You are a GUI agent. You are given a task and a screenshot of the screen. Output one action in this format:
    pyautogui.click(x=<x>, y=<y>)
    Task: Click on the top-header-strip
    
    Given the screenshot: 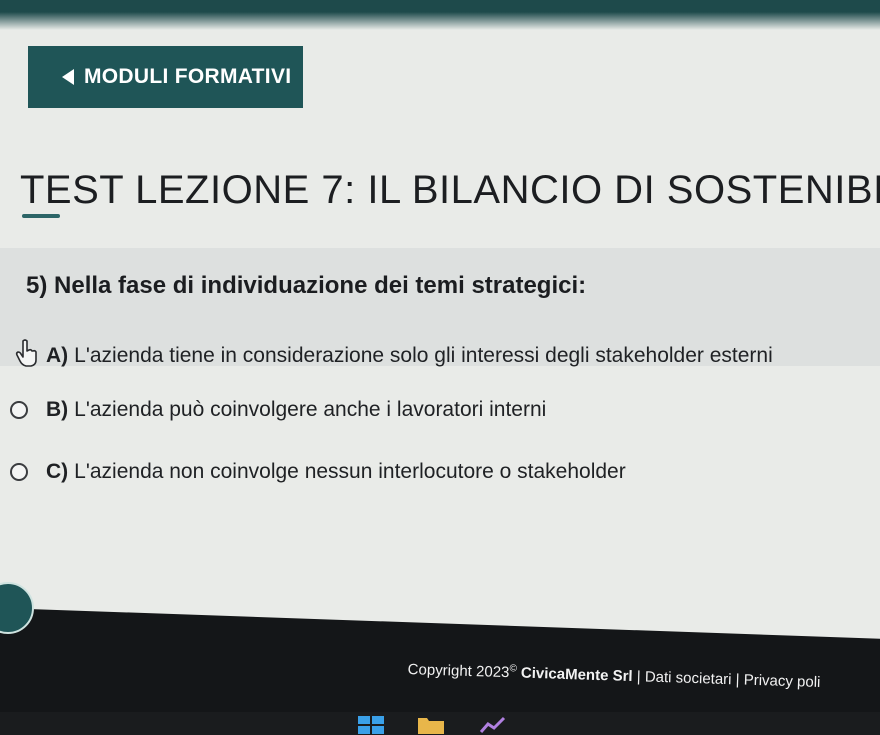 What is the action you would take?
    pyautogui.click(x=440, y=15)
    